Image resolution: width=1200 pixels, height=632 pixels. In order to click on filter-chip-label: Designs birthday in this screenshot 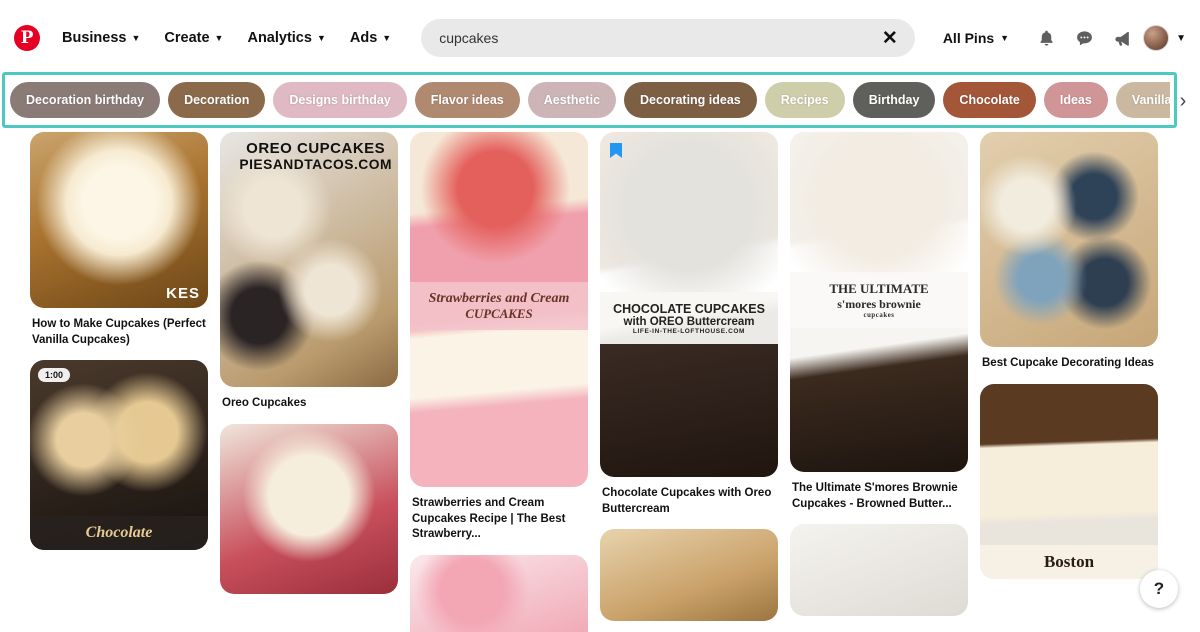, I will do `click(339, 100)`.